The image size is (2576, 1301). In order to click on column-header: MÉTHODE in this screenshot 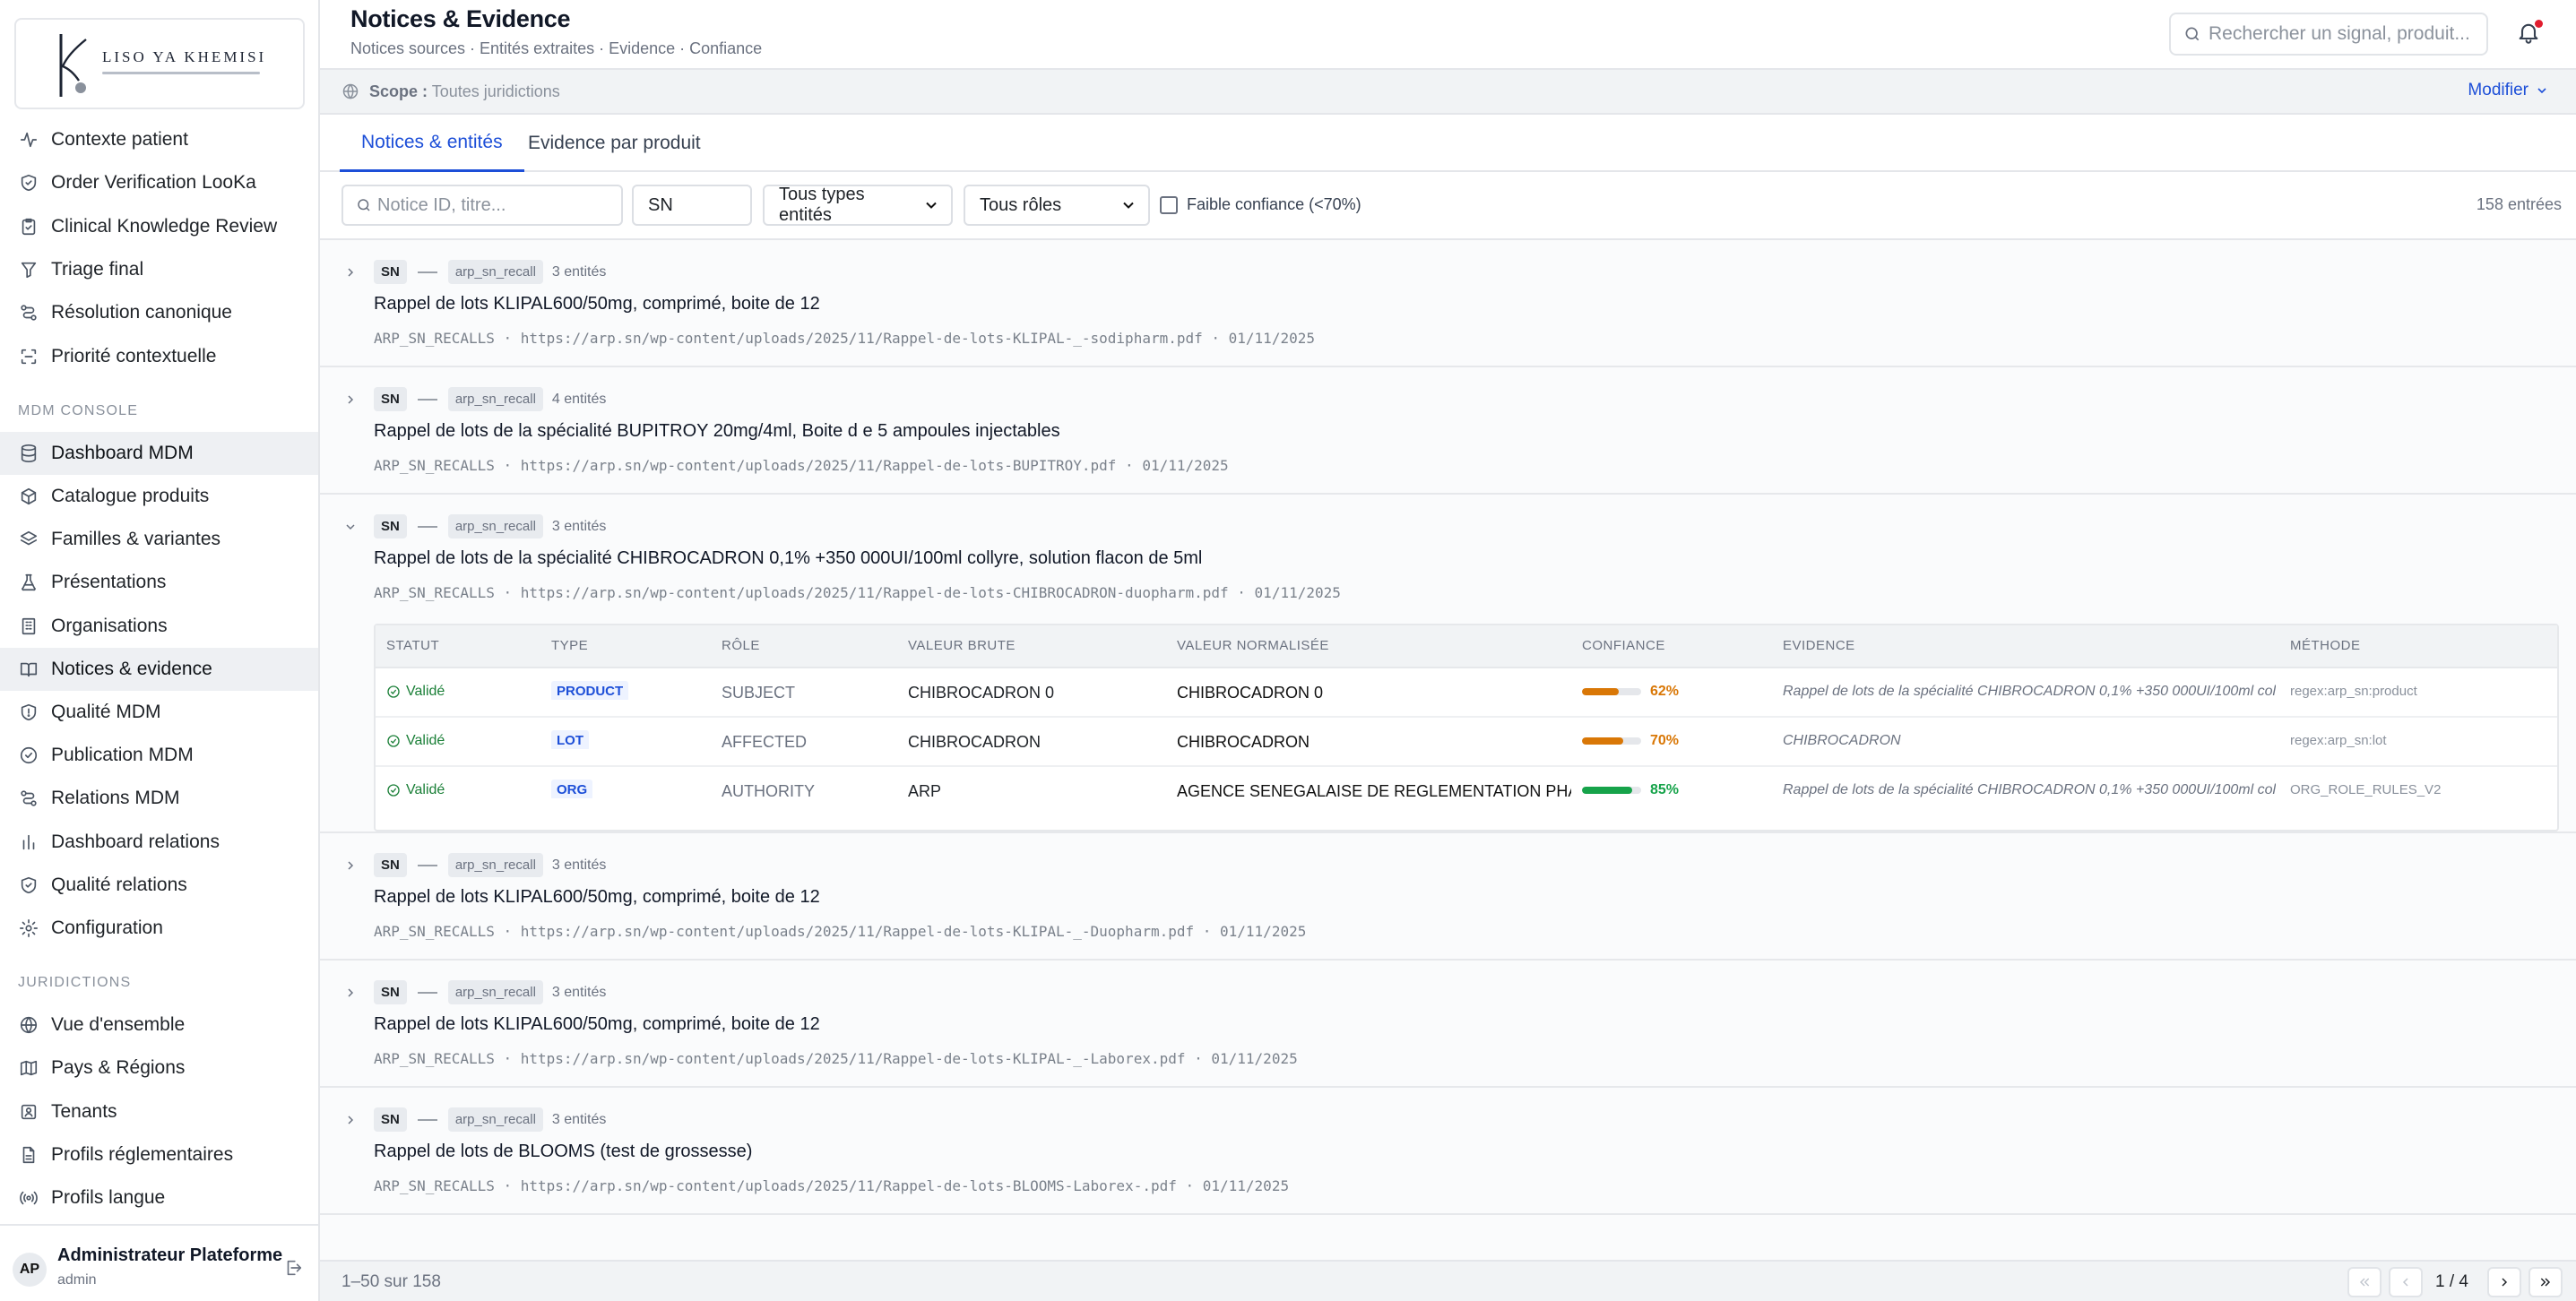, I will do `click(2325, 645)`.